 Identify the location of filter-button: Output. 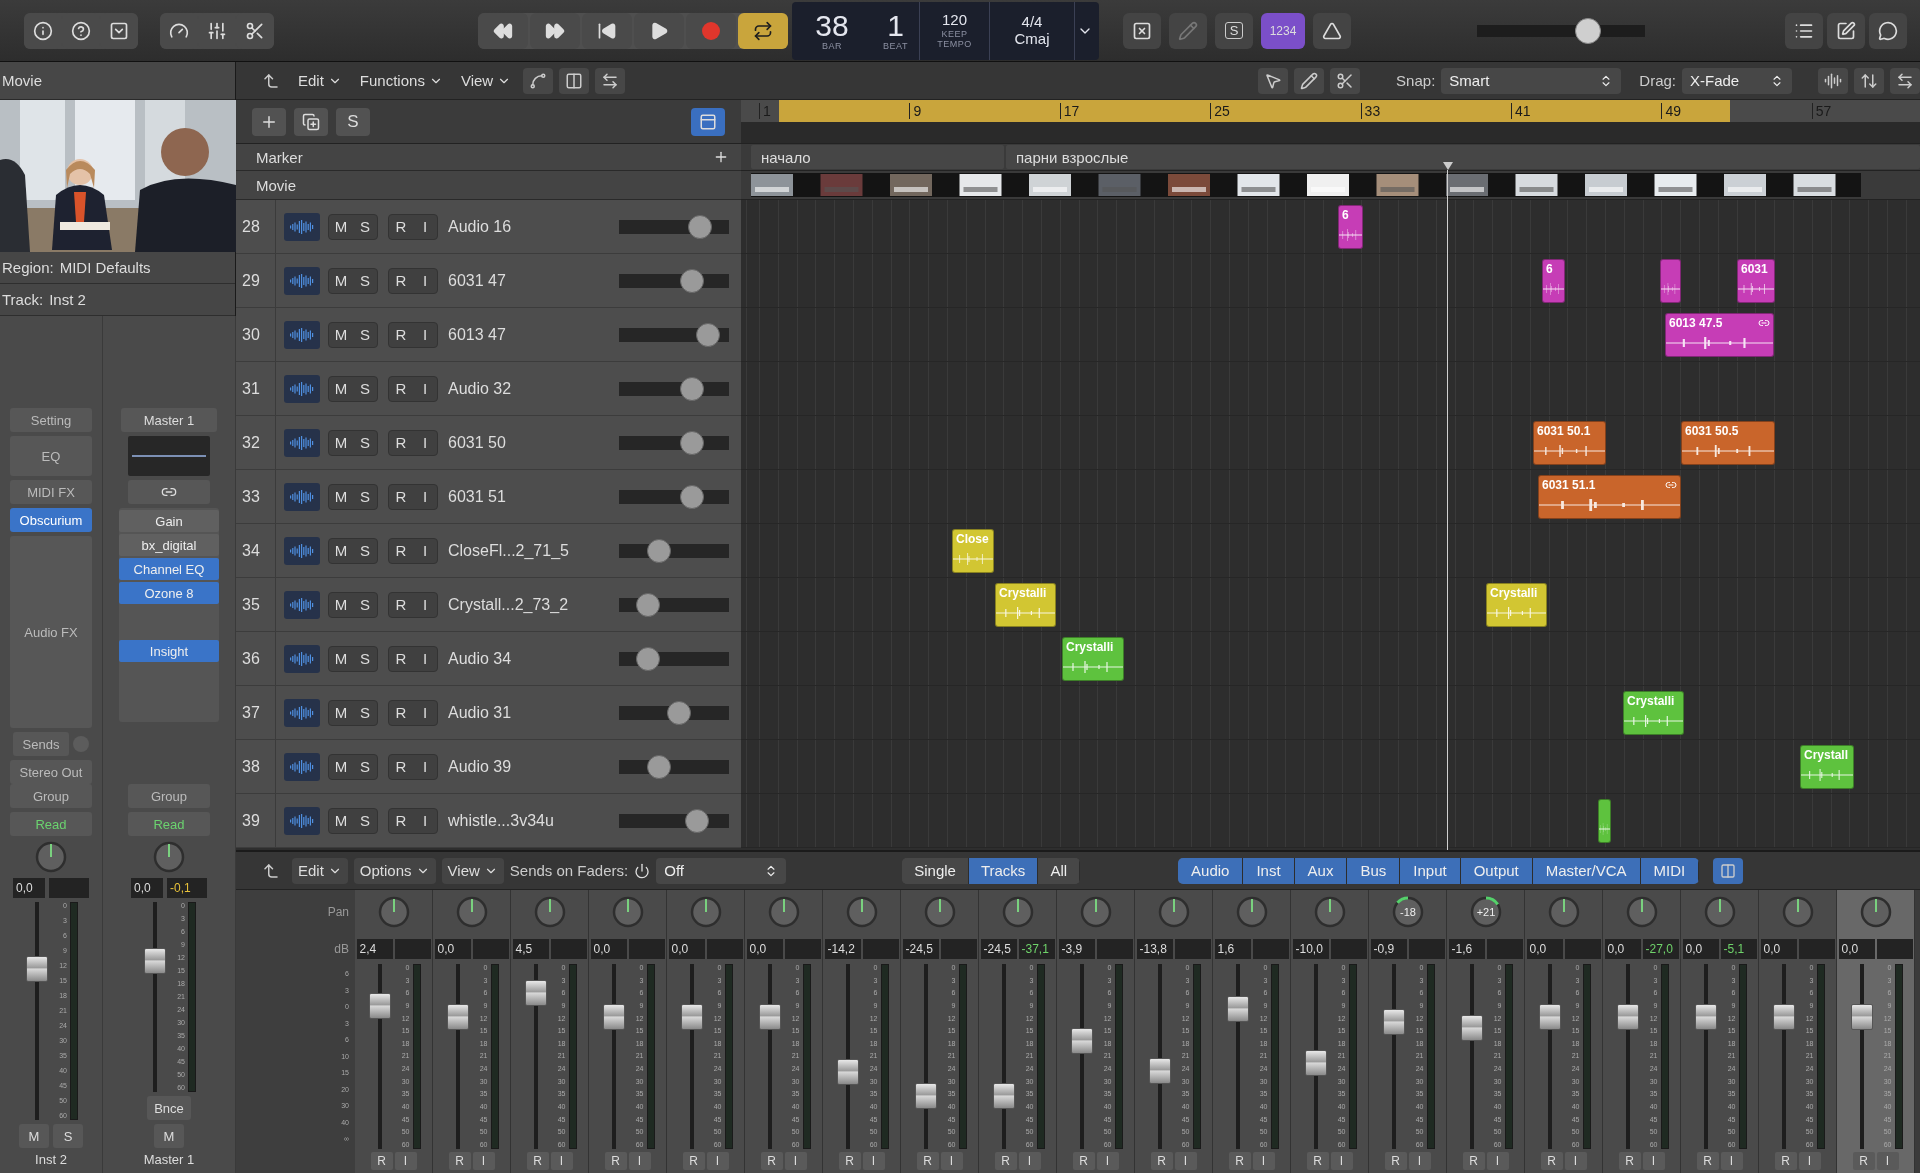
(1496, 870).